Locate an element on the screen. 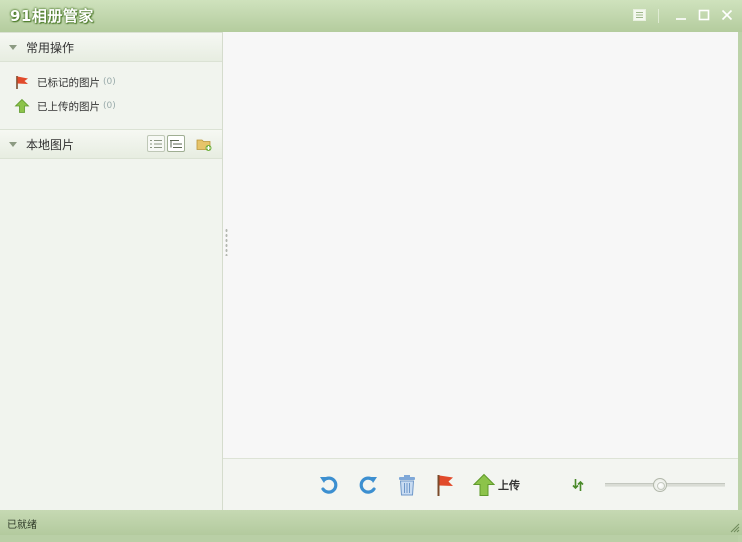 This screenshot has height=542, width=742. local-pictures-header: 本地图片 is located at coordinates (111, 144).